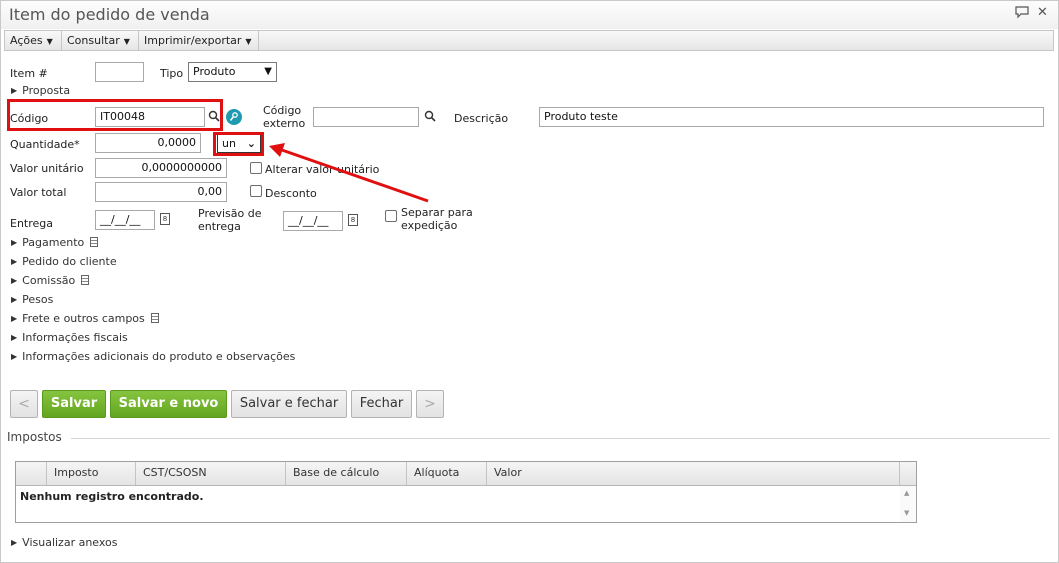 The height and width of the screenshot is (563, 1059). I want to click on grid-header-aliquota: Alíquota, so click(447, 473).